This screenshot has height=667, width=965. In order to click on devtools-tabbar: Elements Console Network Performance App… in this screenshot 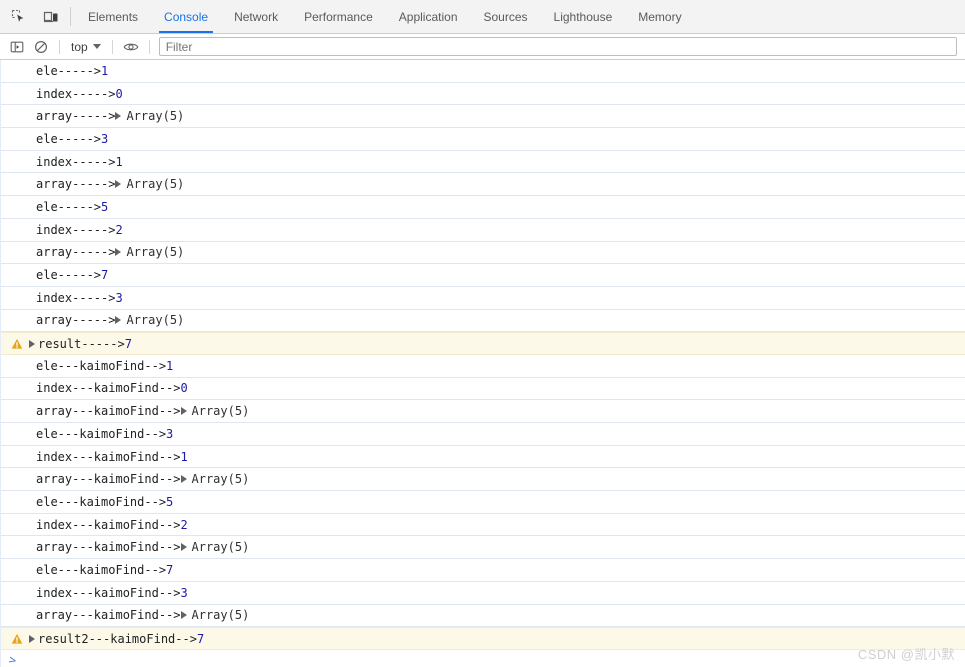, I will do `click(482, 17)`.